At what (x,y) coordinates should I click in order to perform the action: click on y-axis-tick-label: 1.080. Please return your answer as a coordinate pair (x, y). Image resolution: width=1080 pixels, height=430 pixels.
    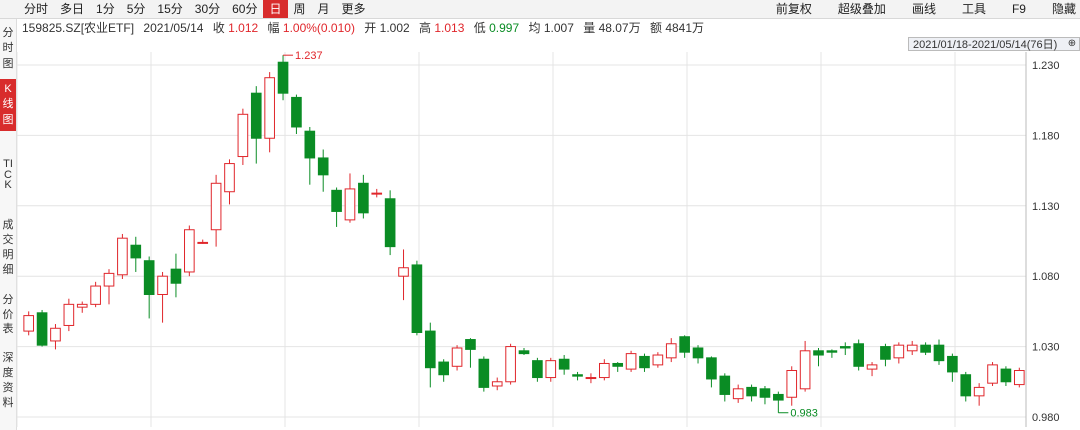
    Looking at the image, I should click on (1046, 277).